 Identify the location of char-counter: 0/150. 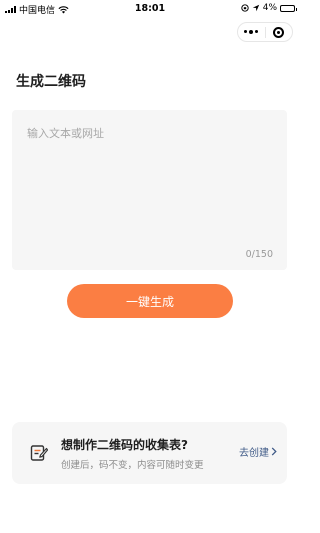
(259, 254).